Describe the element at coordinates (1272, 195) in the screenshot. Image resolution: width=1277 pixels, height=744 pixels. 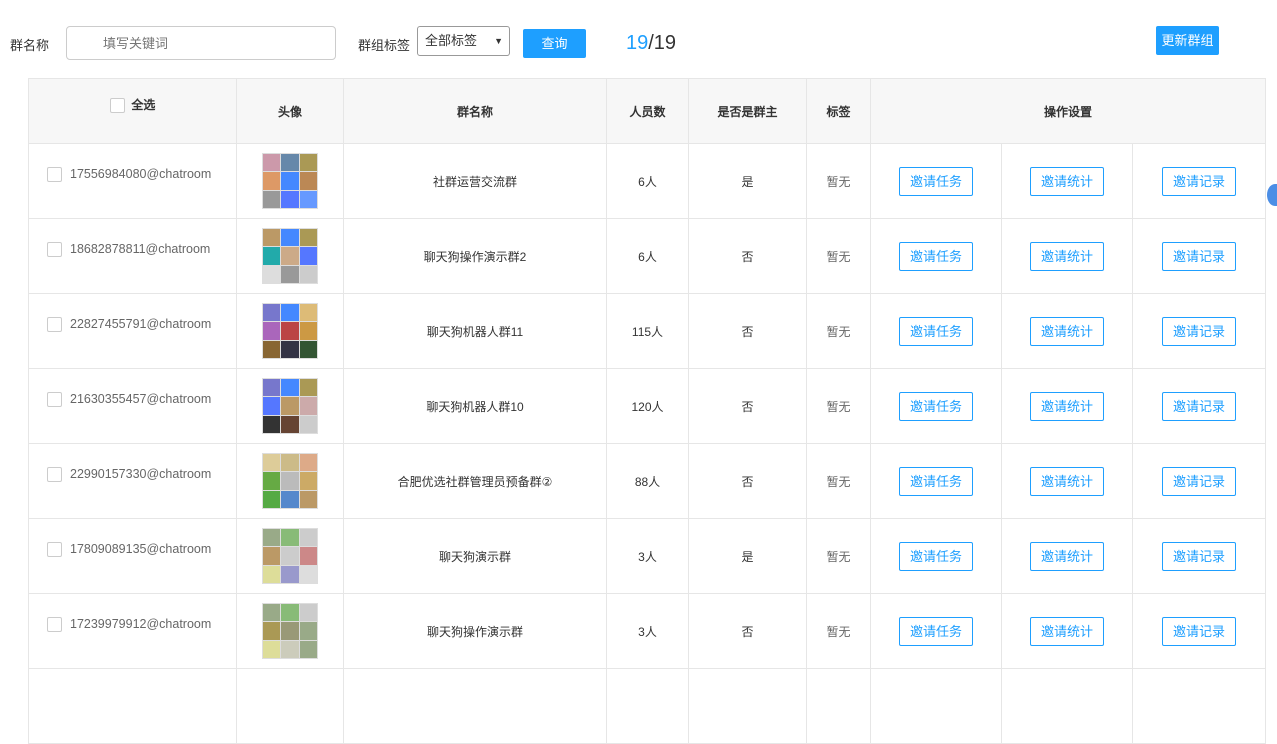
I see `floating-side-icon` at that location.